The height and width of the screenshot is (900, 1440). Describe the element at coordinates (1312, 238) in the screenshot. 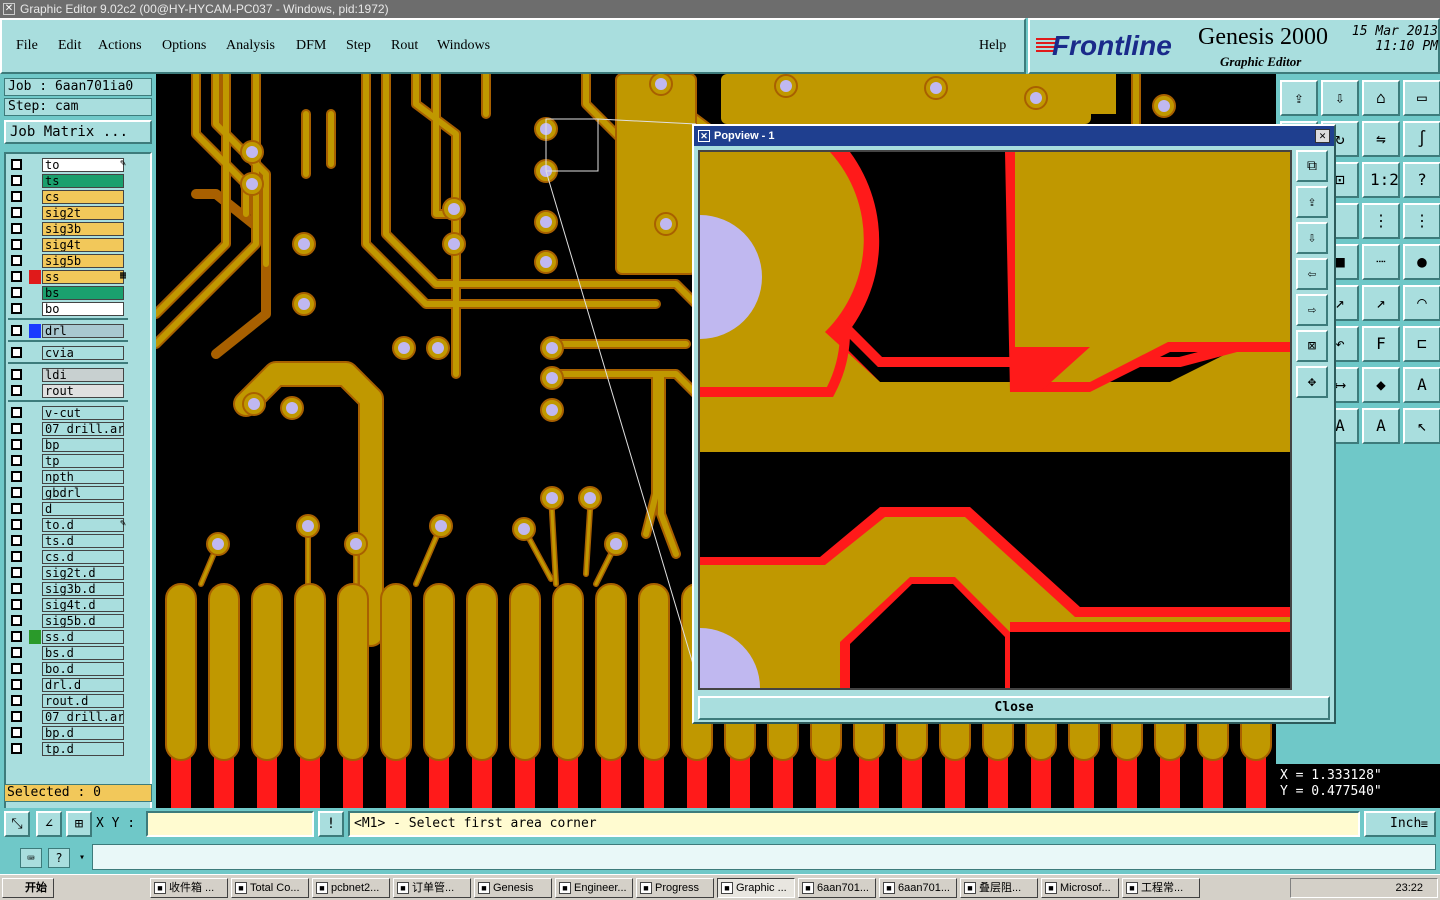

I see `popview-down-icon: ⇩` at that location.